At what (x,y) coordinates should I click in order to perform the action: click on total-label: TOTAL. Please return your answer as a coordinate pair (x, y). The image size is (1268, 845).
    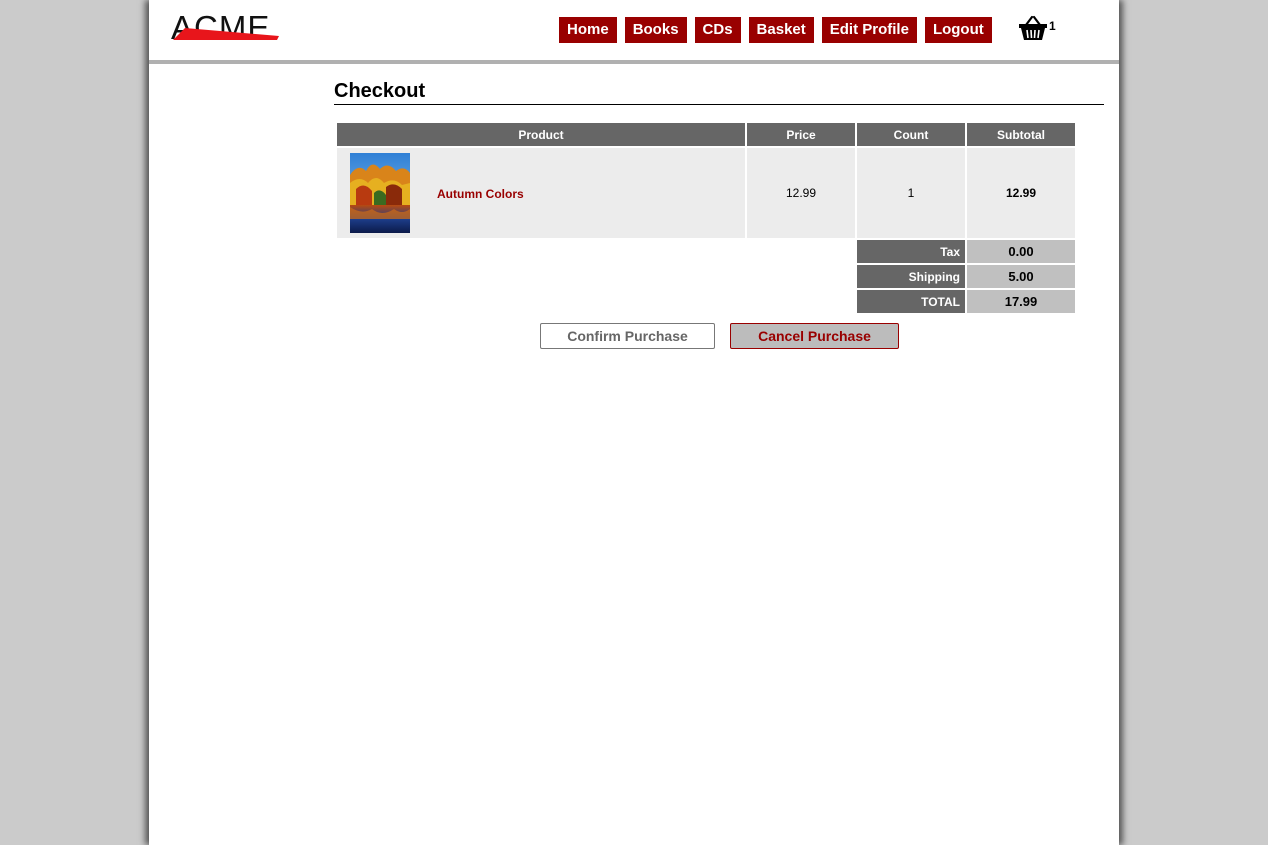
    Looking at the image, I should click on (911, 301).